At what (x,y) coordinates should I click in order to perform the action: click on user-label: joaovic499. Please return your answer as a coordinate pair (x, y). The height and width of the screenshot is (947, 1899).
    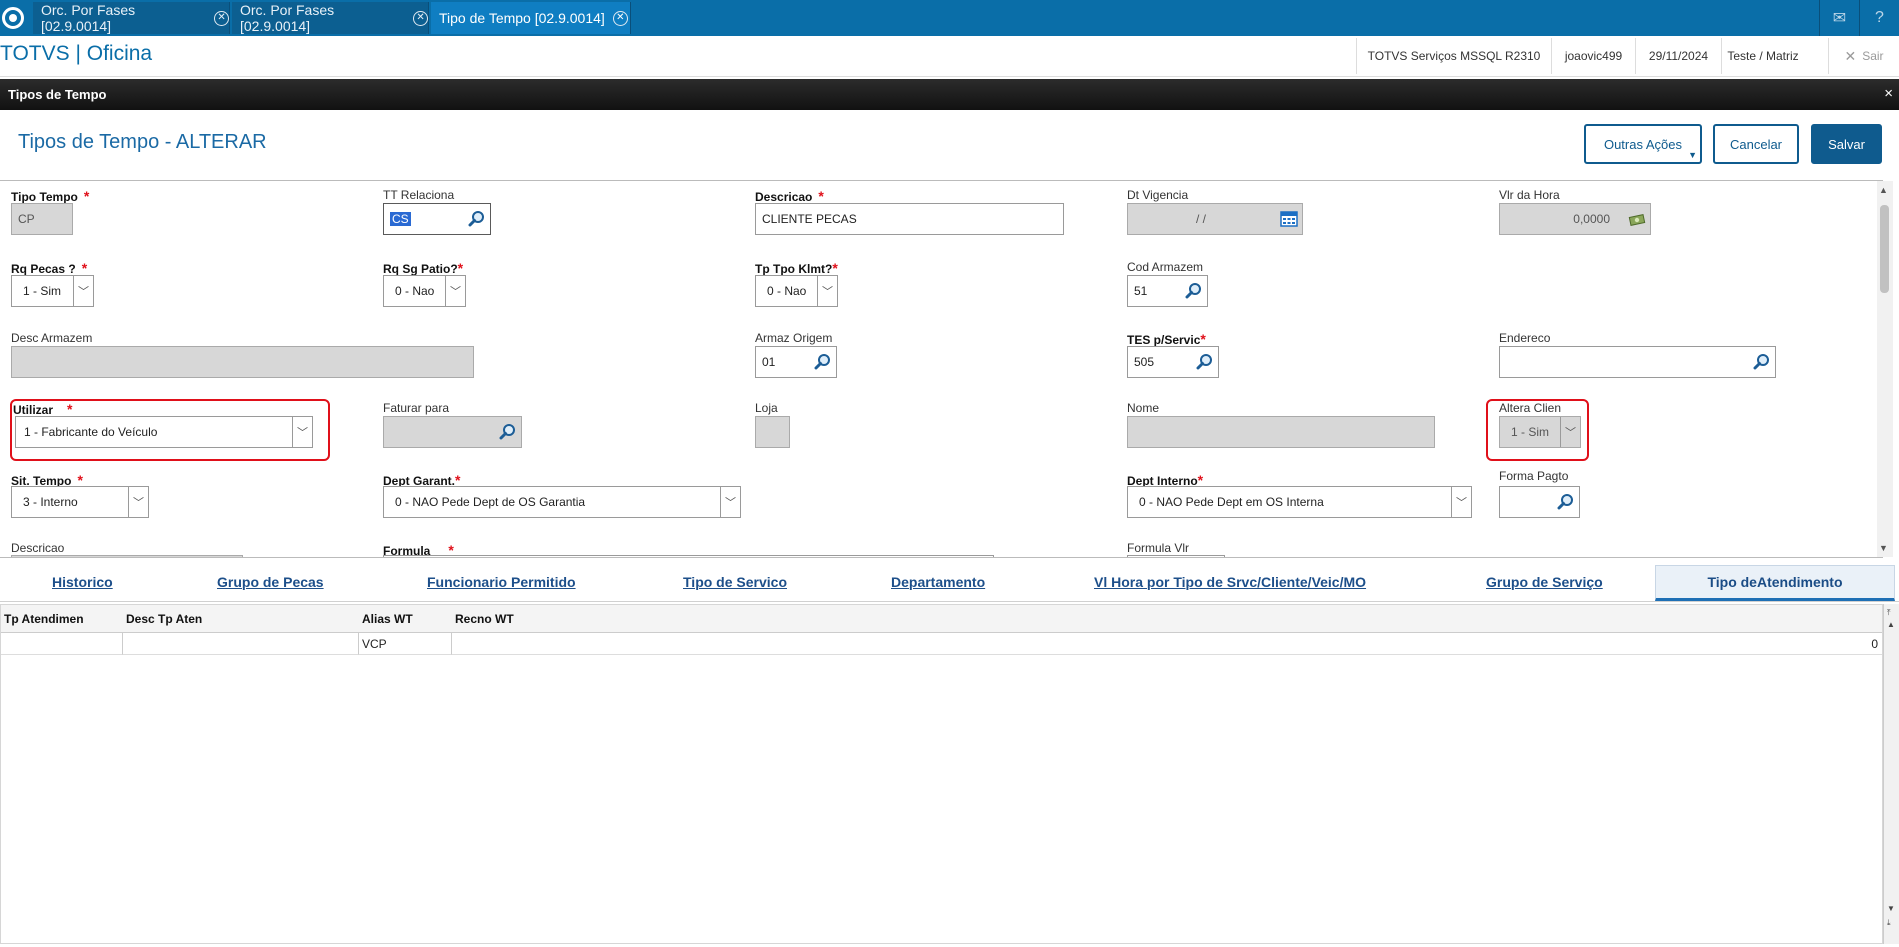
    Looking at the image, I should click on (1593, 56).